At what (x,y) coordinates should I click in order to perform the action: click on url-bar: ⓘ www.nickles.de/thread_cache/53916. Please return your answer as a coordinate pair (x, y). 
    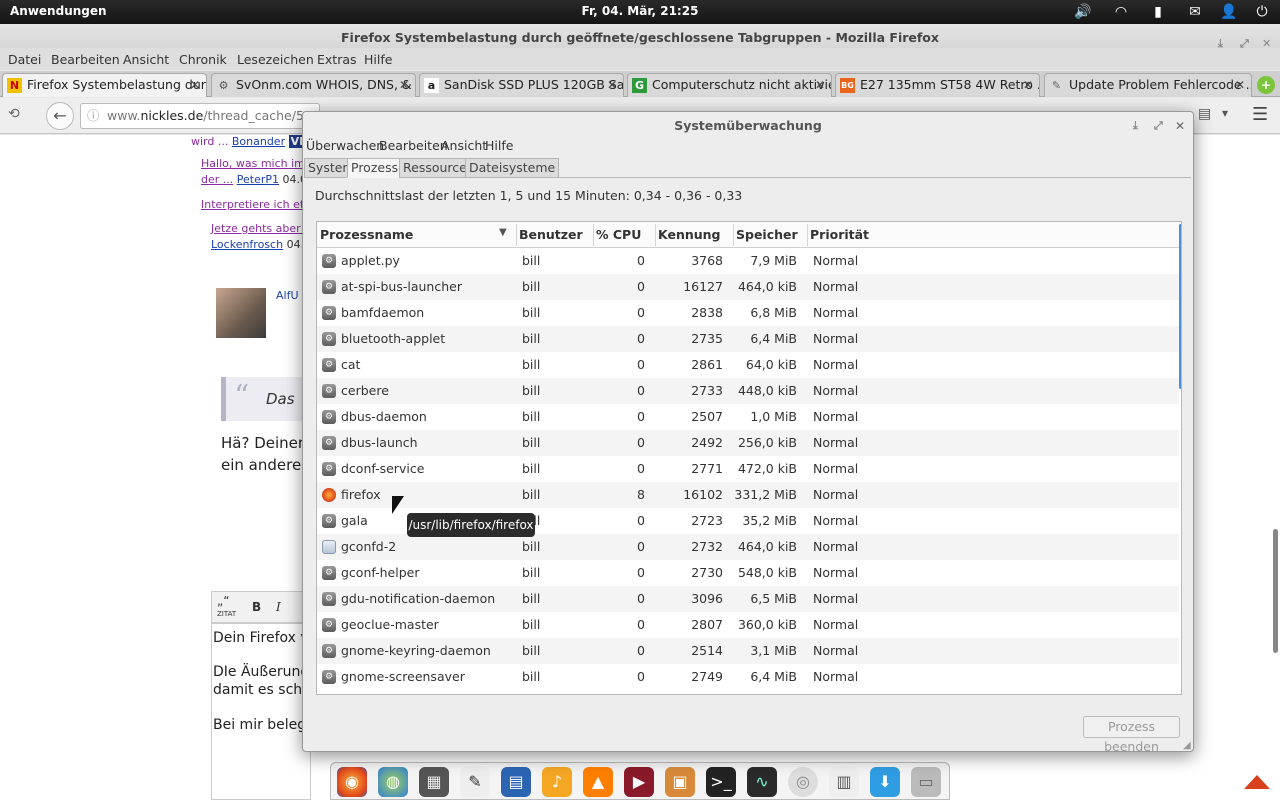
    Looking at the image, I should click on (208, 116).